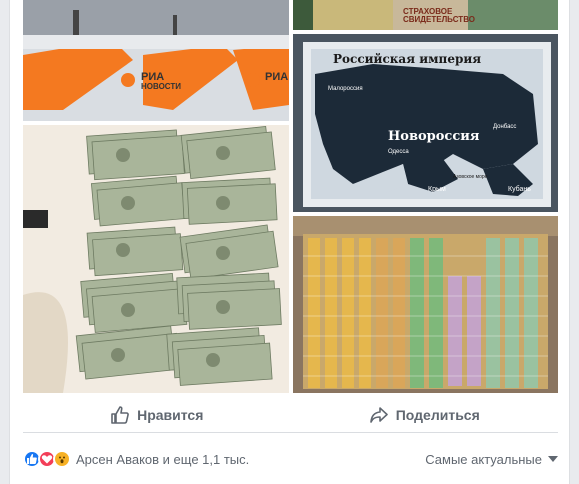  I want to click on like-button: Нравится, so click(157, 414).